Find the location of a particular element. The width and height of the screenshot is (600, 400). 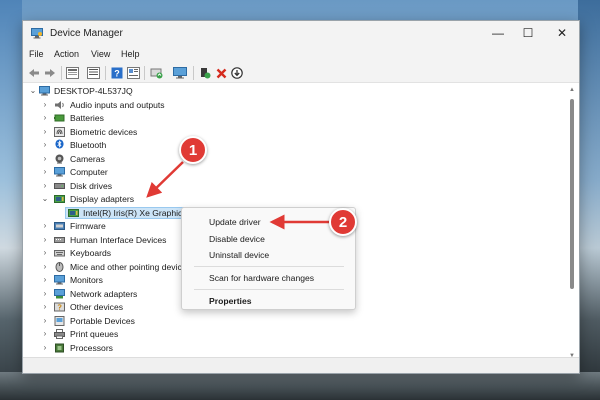

tree-item-label: Other devices is located at coordinates (97, 307).